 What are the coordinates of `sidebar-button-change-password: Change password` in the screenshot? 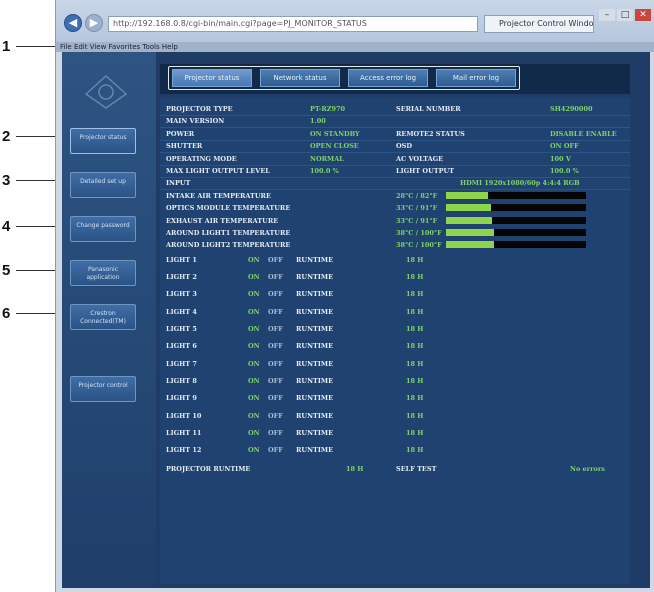 It's located at (103, 229).